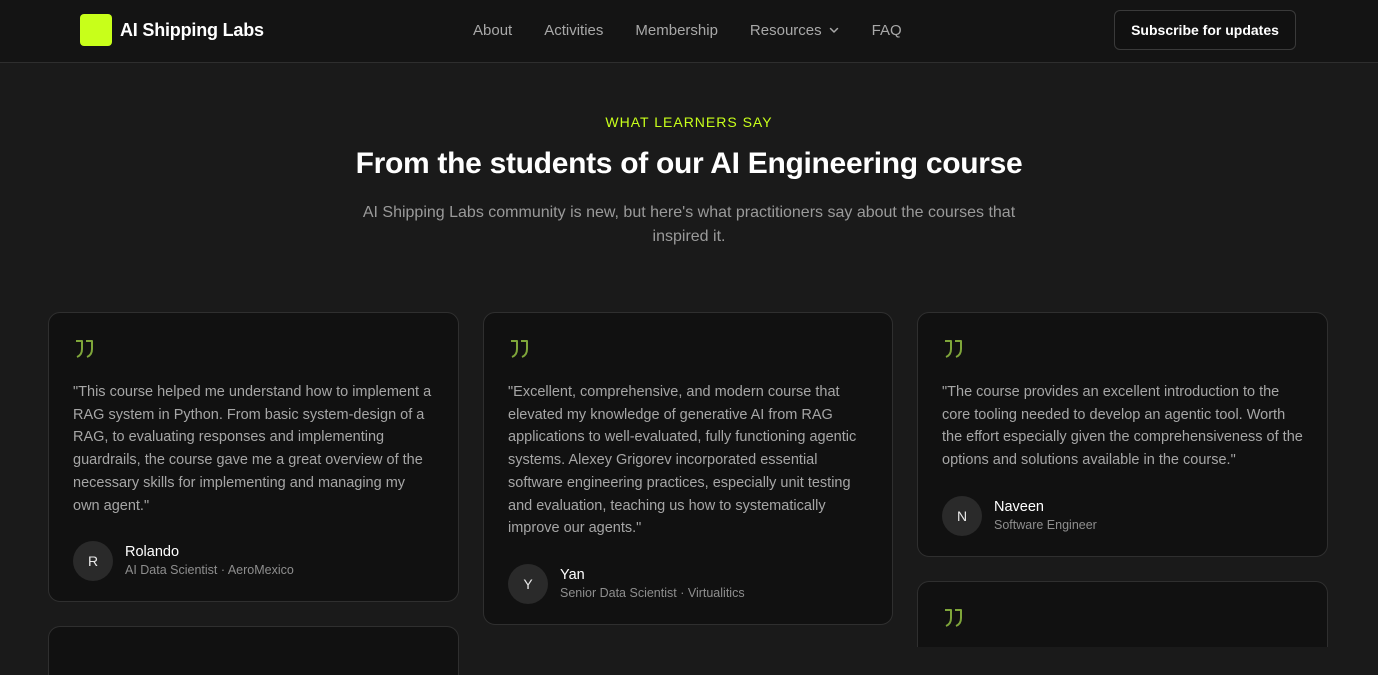  What do you see at coordinates (96, 30) in the screenshot?
I see `brand-logo` at bounding box center [96, 30].